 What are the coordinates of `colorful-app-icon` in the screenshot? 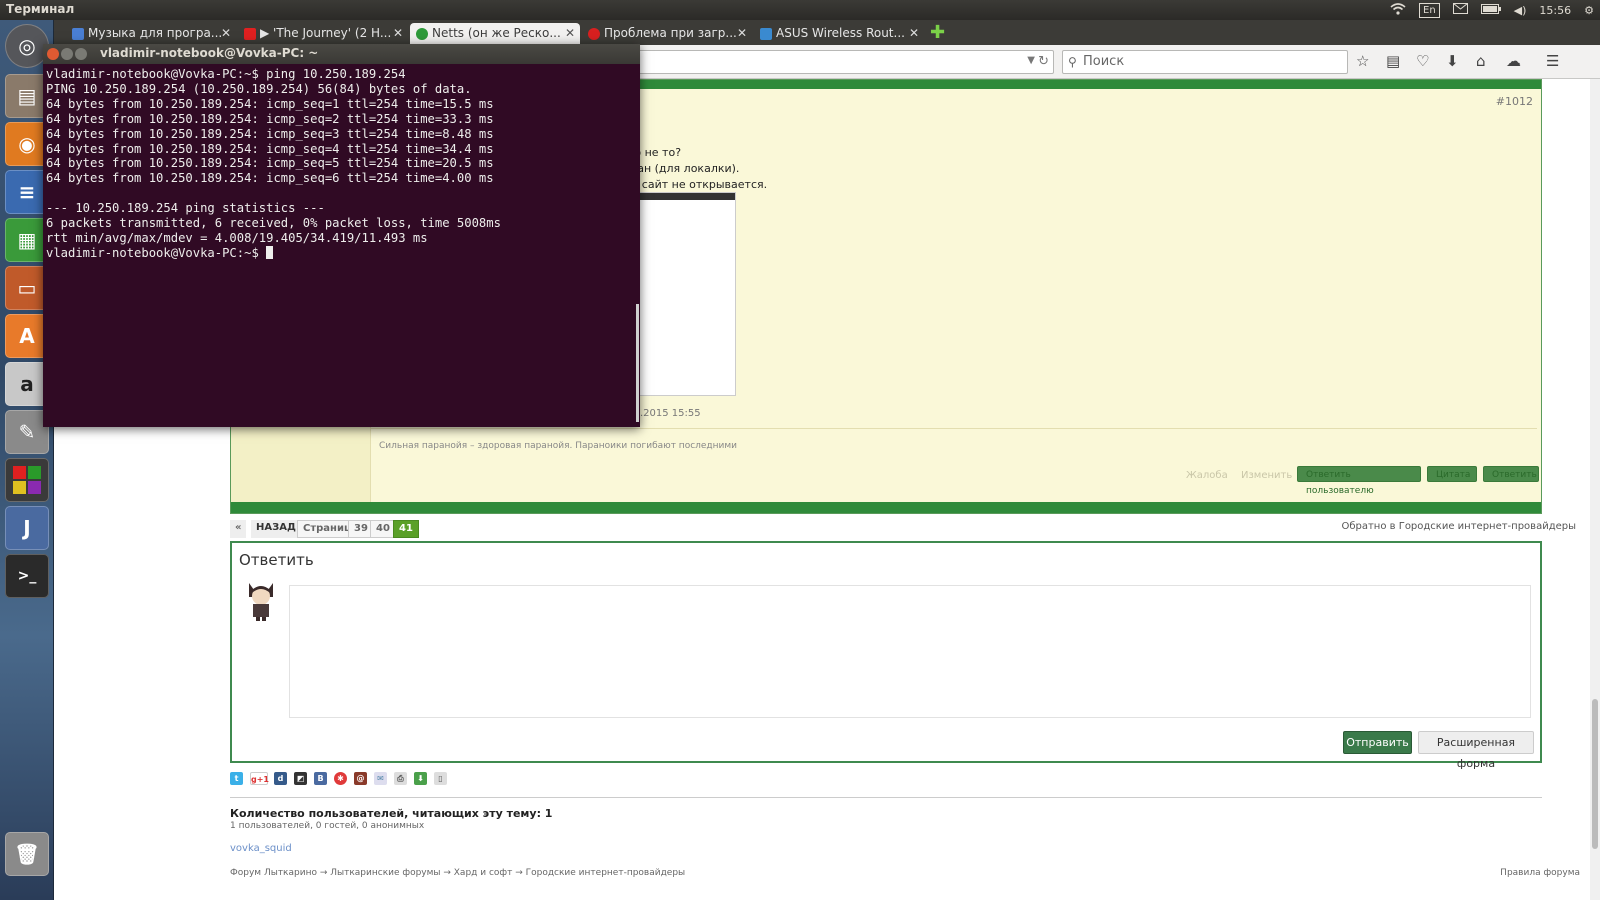 It's located at (27, 480).